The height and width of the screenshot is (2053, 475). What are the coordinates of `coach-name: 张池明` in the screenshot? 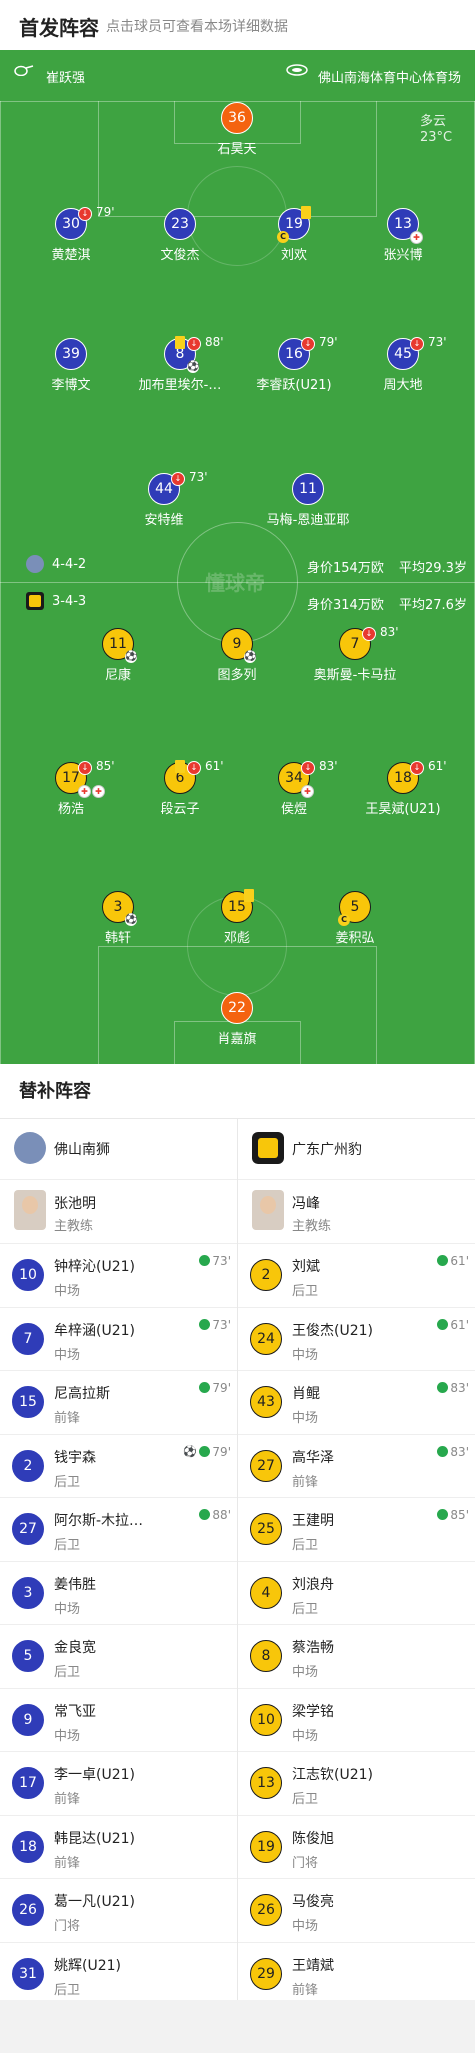 It's located at (75, 1204).